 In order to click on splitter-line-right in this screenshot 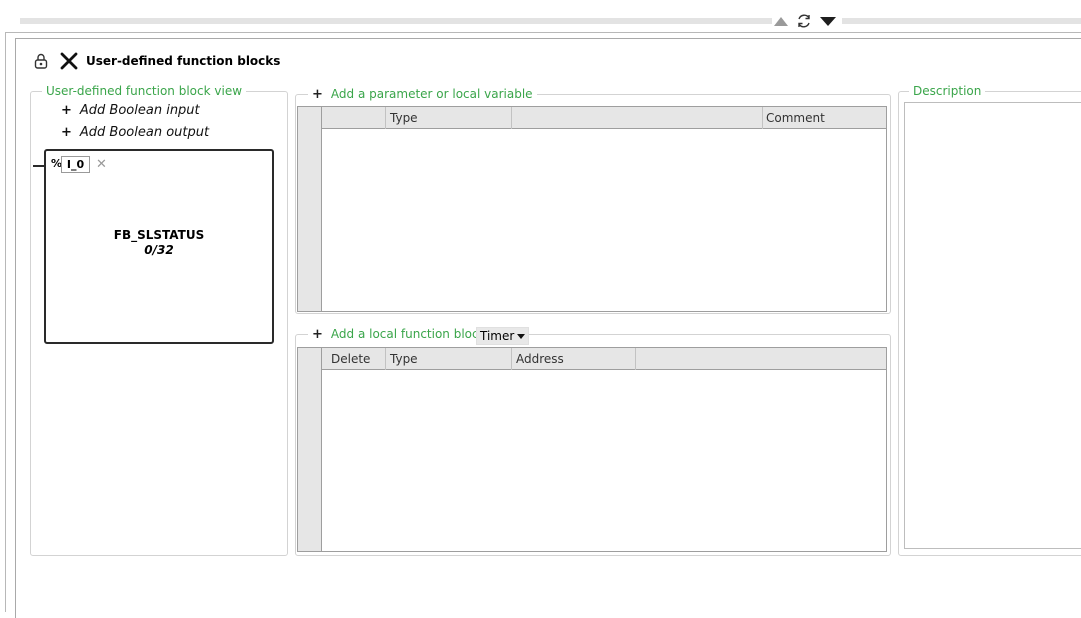, I will do `click(961, 21)`.